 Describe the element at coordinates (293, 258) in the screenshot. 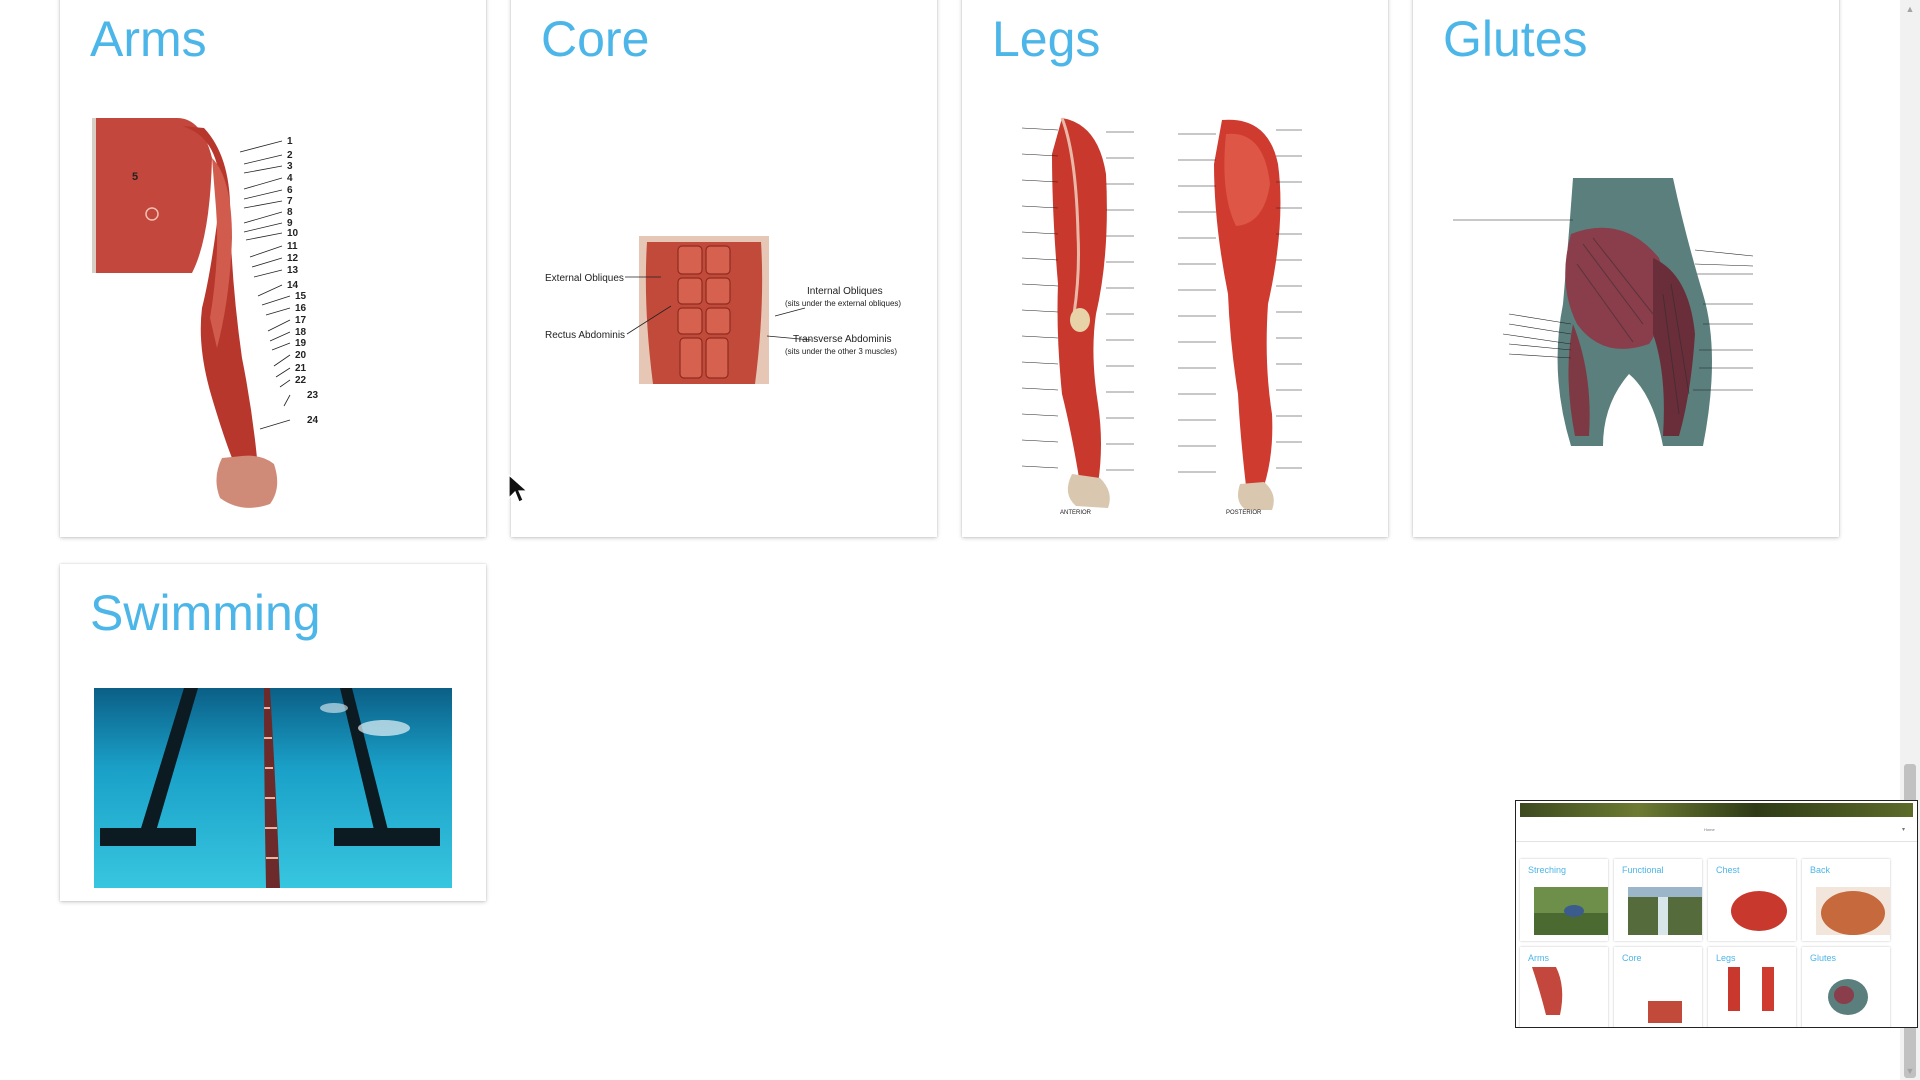

I see `diagram-number-label: 12` at that location.